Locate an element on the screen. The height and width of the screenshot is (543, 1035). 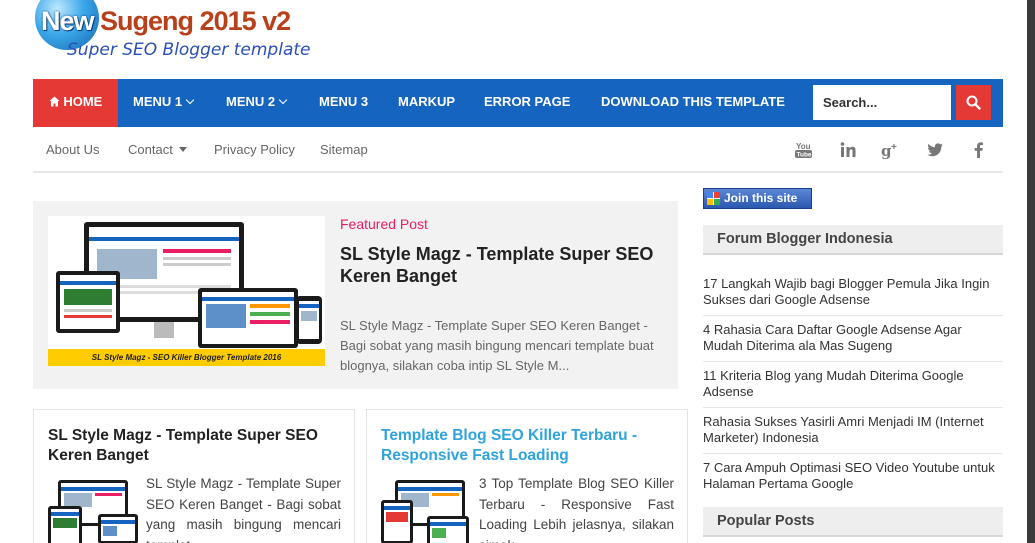
nav-home-label: HOME is located at coordinates (83, 101).